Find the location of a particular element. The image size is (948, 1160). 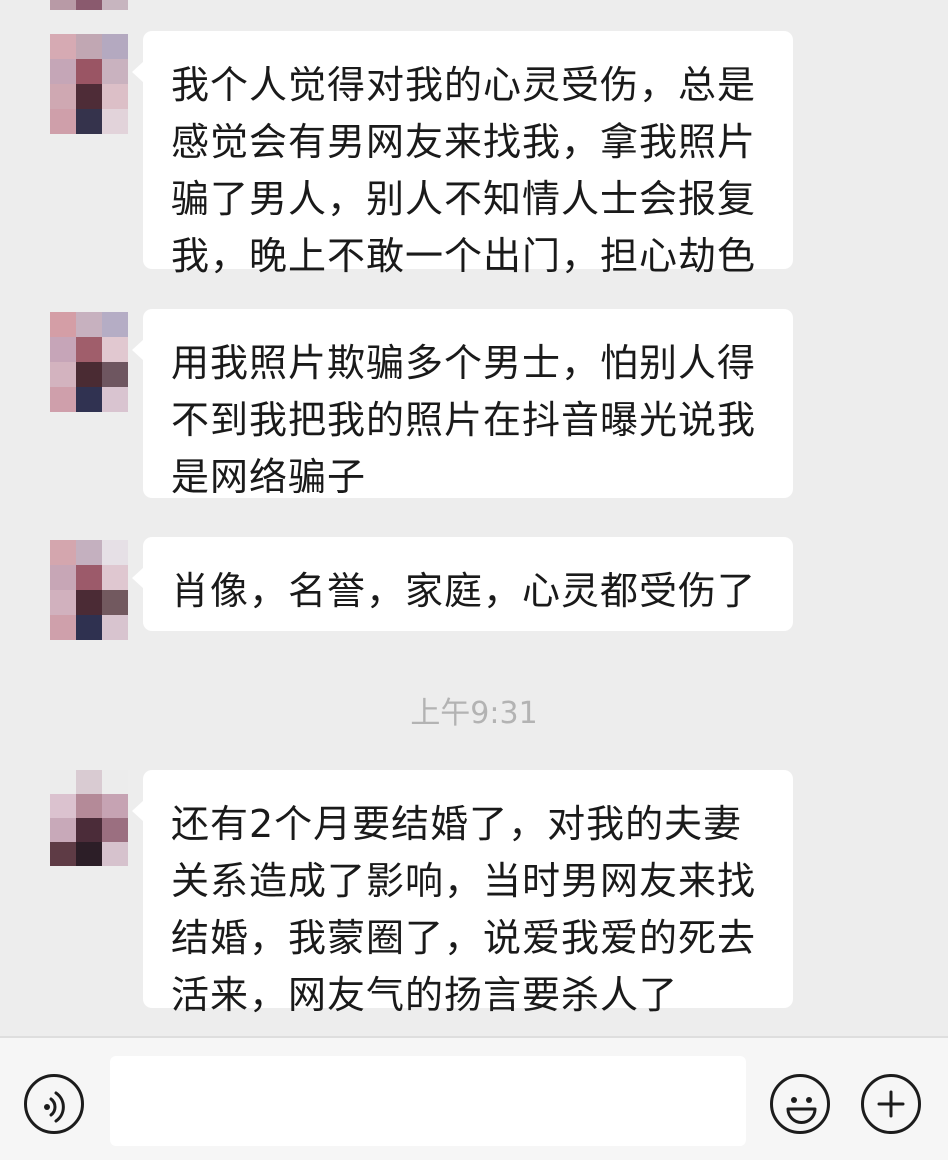

plus-icon is located at coordinates (891, 1104).